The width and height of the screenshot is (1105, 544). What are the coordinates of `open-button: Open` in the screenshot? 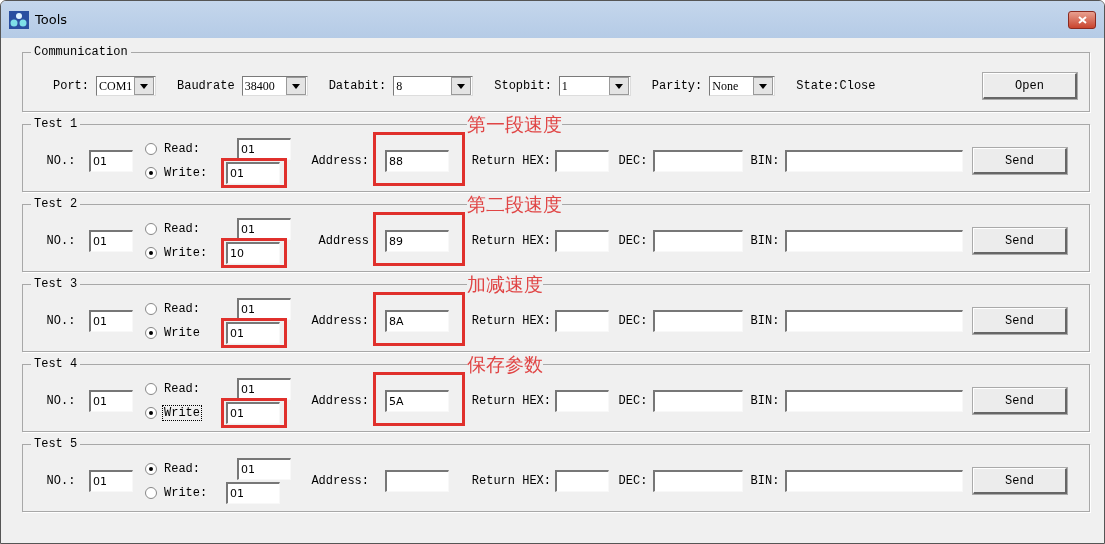 It's located at (1030, 86).